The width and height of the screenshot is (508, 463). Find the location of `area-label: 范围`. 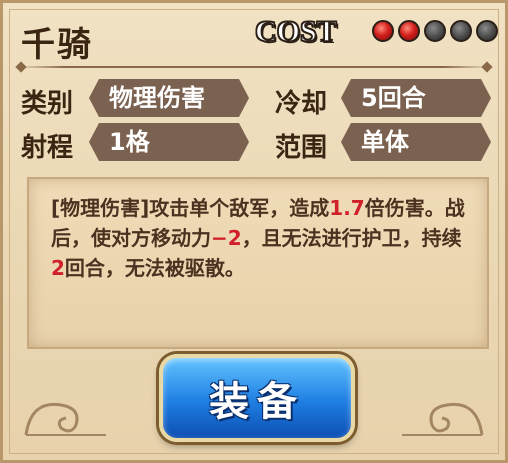

area-label: 范围 is located at coordinates (301, 148).